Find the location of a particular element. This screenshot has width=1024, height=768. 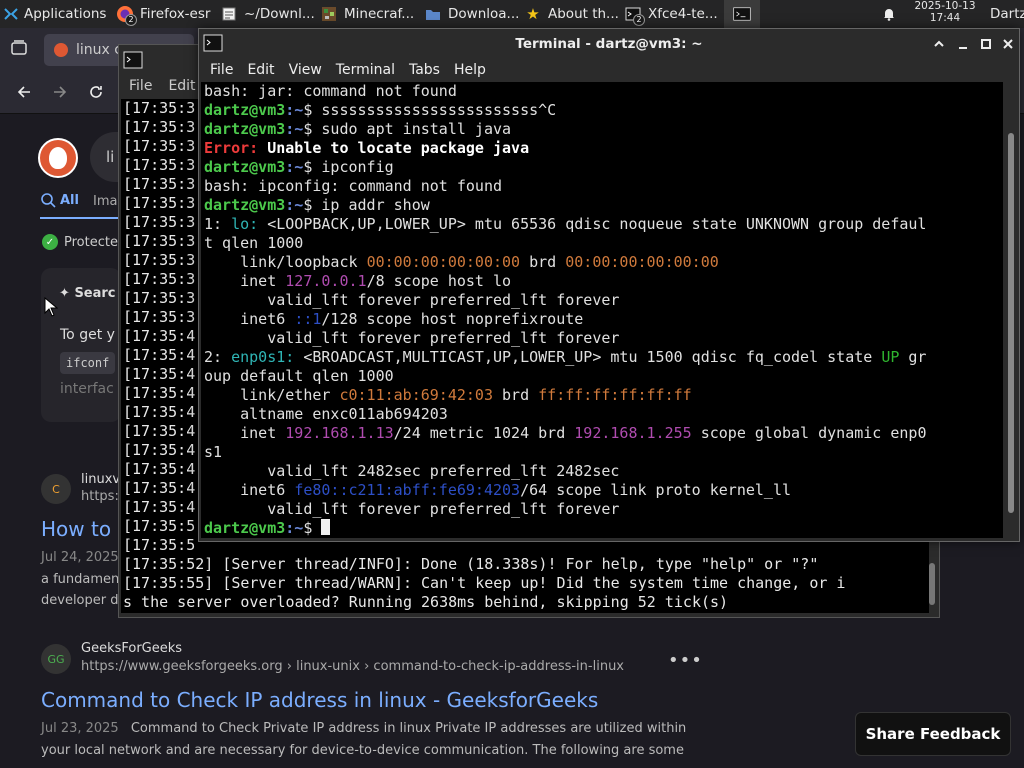

reload-button is located at coordinates (96, 92).